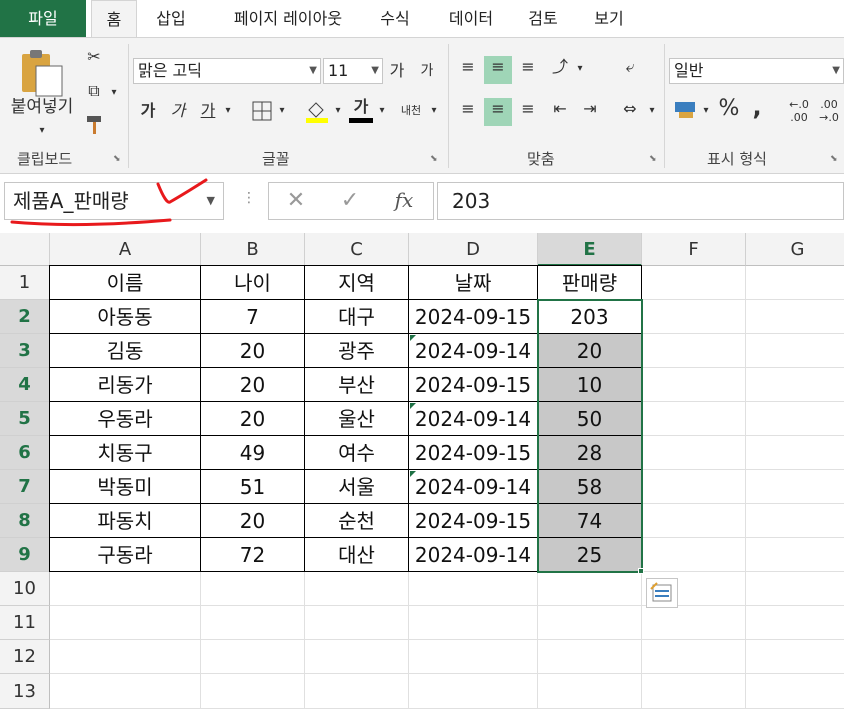 Image resolution: width=844 pixels, height=709 pixels. Describe the element at coordinates (25, 623) in the screenshot. I see `row-header-11: 11` at that location.